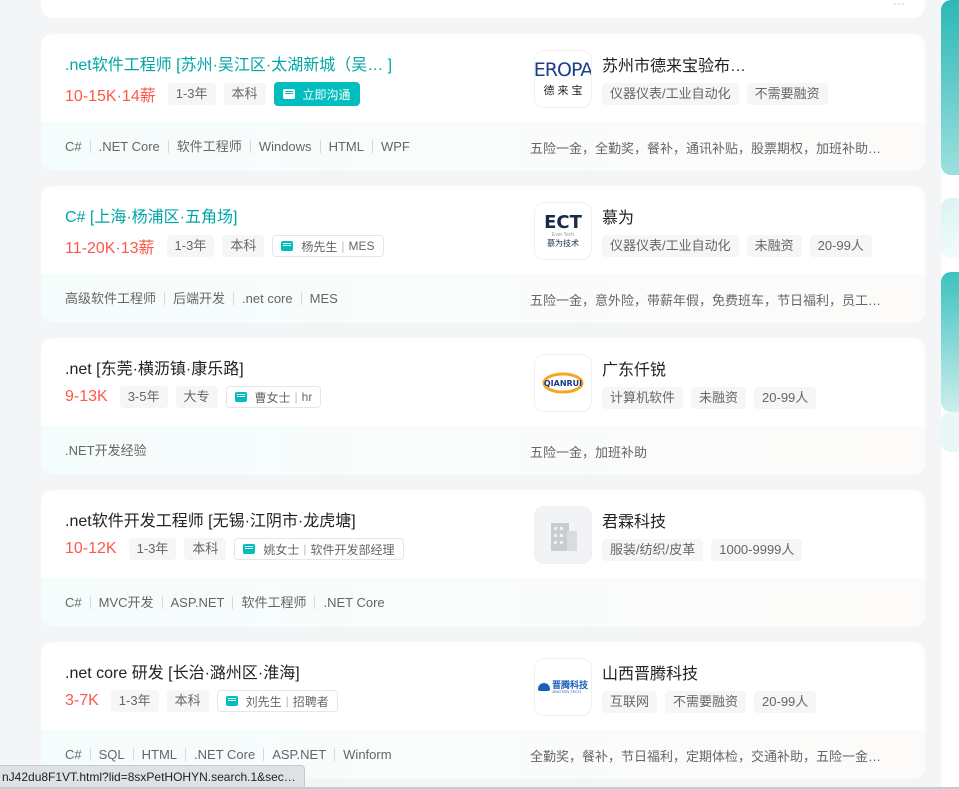 Image resolution: width=959 pixels, height=789 pixels. I want to click on job-title: .net软件开发工程师 [无锡·江阴市·龙虎塘], so click(210, 519).